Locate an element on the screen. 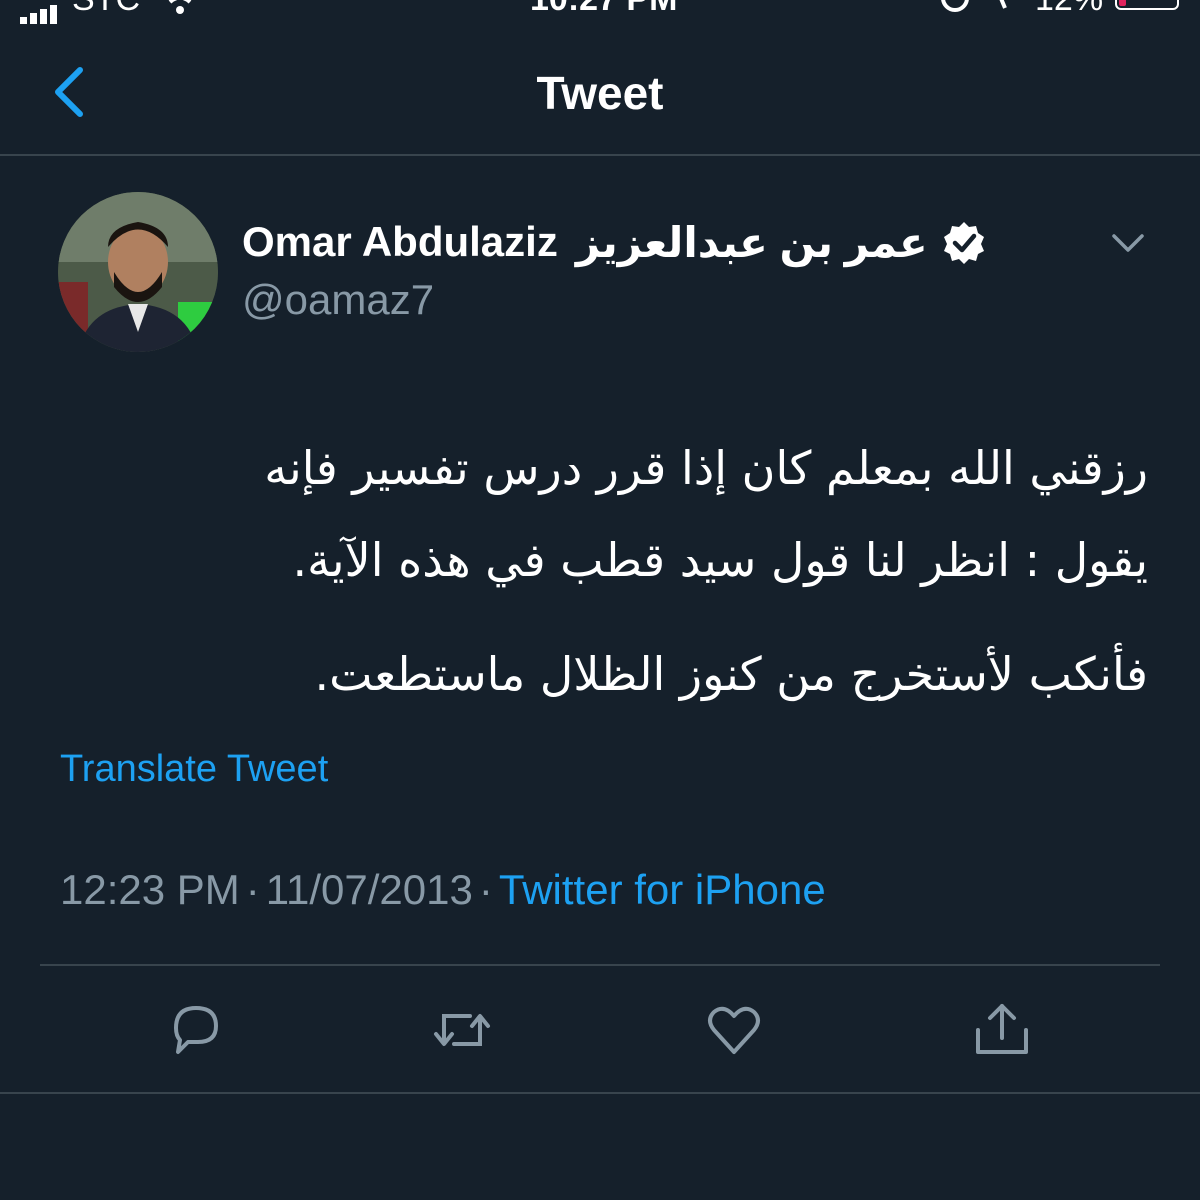 The image size is (1200, 1200). navigation-bar: Tweet is located at coordinates (600, 90).